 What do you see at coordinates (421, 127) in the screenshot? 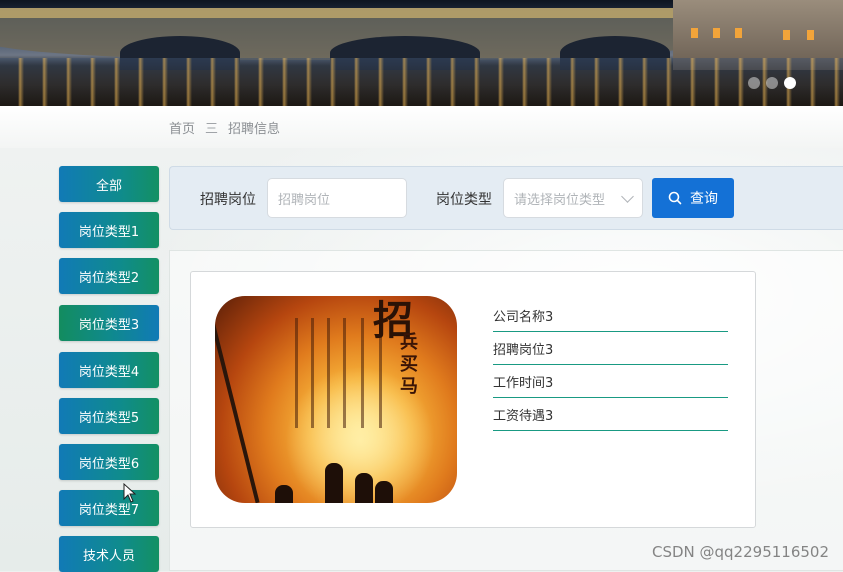
I see `breadcrumb-bar: 首页 三 招聘信息` at bounding box center [421, 127].